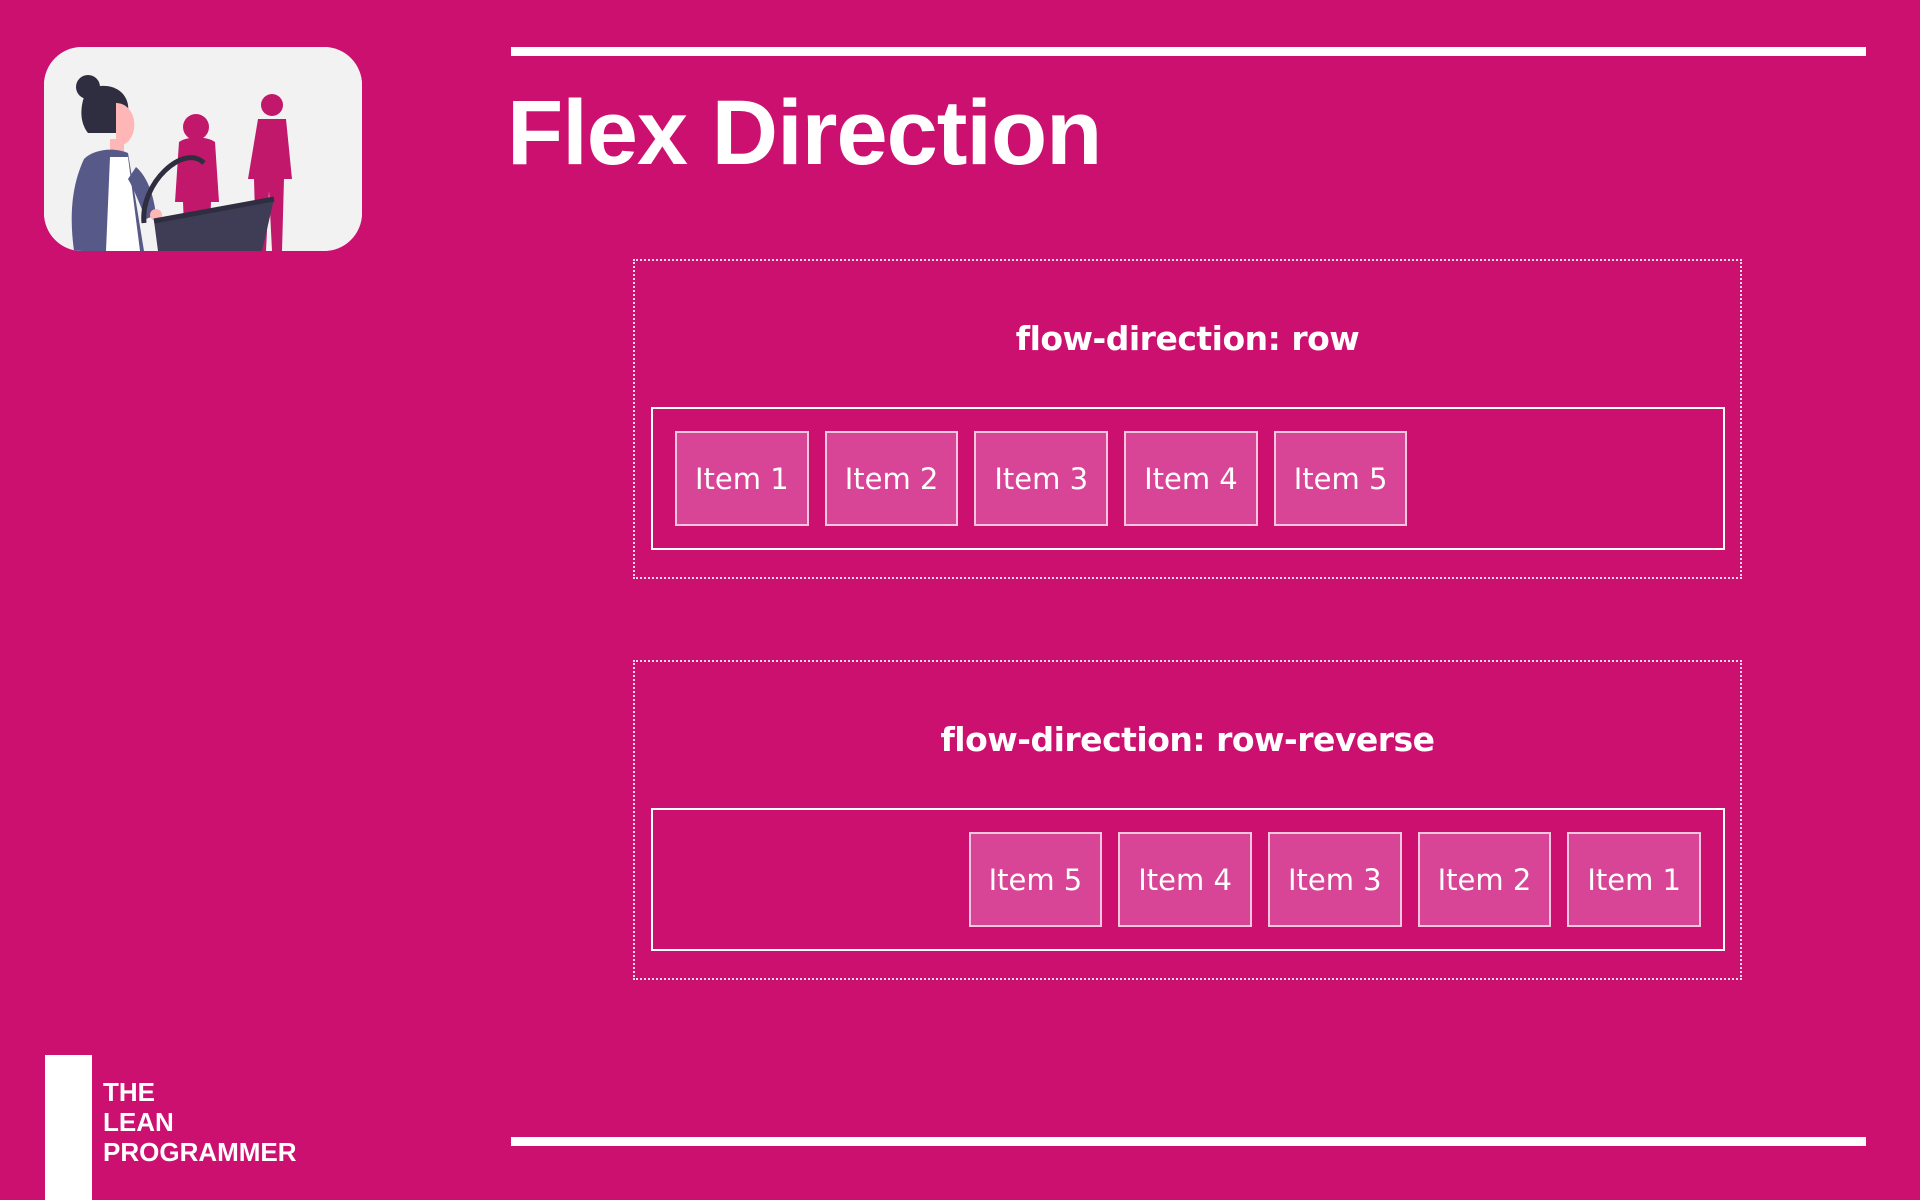 This screenshot has width=1920, height=1200. Describe the element at coordinates (804, 133) in the screenshot. I see `page-title: Flex Direction` at that location.